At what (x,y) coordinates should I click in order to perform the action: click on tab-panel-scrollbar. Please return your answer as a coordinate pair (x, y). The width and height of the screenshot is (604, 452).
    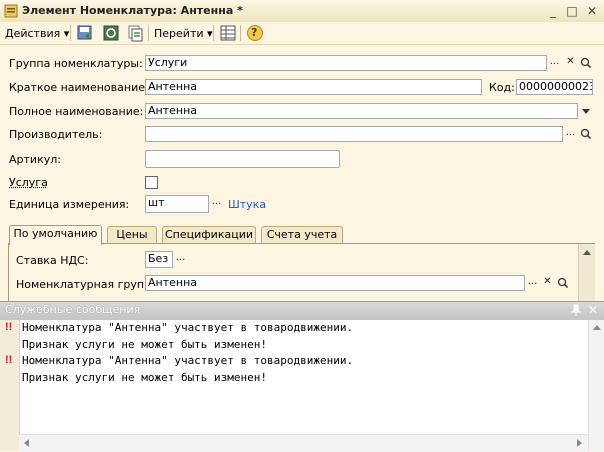
    Looking at the image, I should click on (586, 272).